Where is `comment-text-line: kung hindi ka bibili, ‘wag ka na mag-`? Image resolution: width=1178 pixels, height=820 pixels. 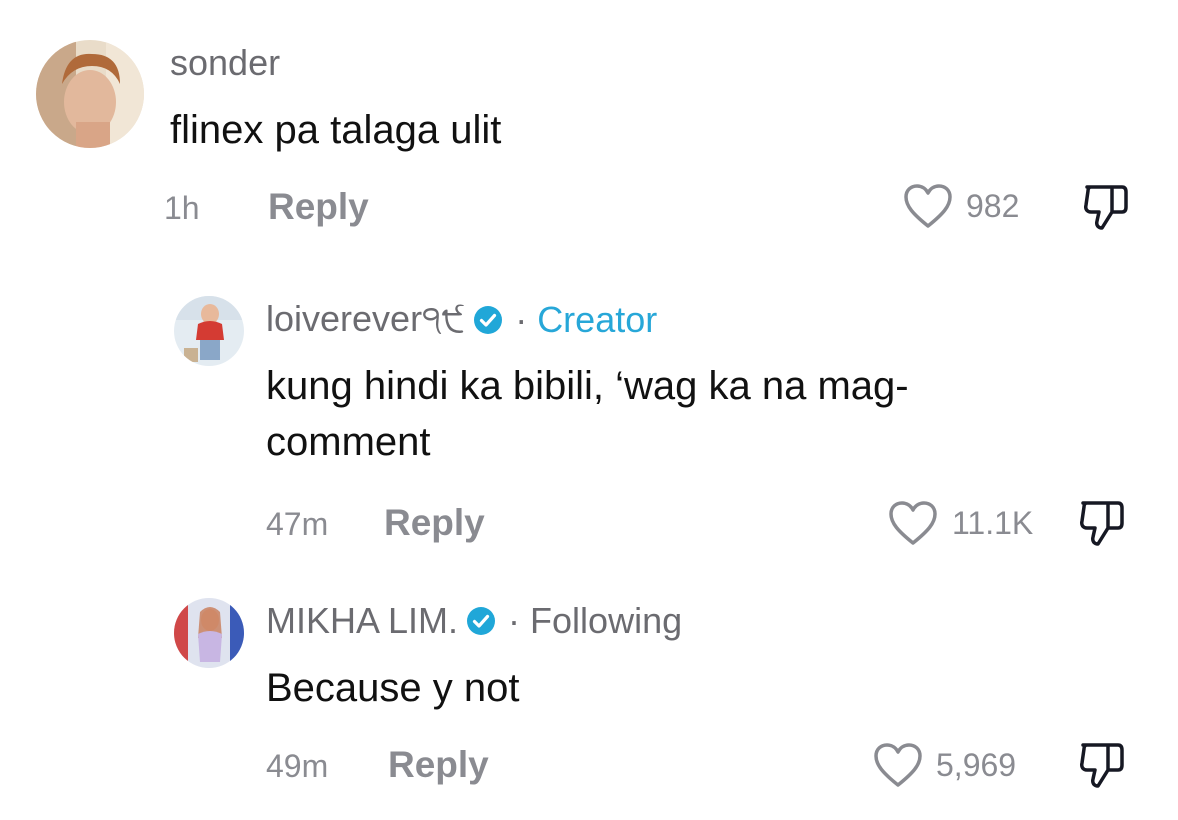
comment-text-line: kung hindi ka bibili, ‘wag ka na mag- is located at coordinates (587, 386).